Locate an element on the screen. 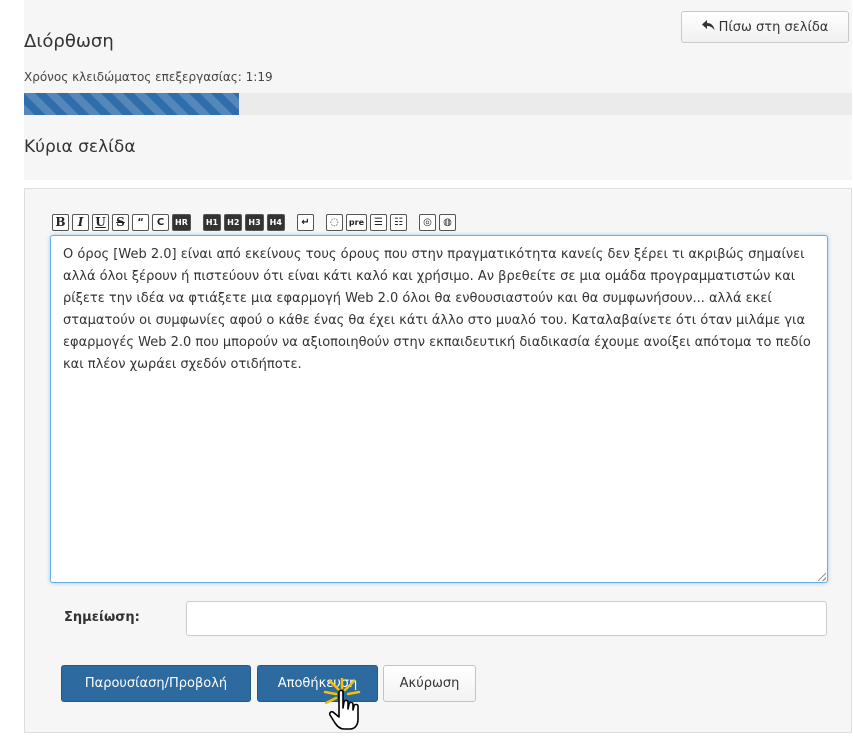 This screenshot has height=740, width=853. heading2-button: H2 is located at coordinates (233, 222).